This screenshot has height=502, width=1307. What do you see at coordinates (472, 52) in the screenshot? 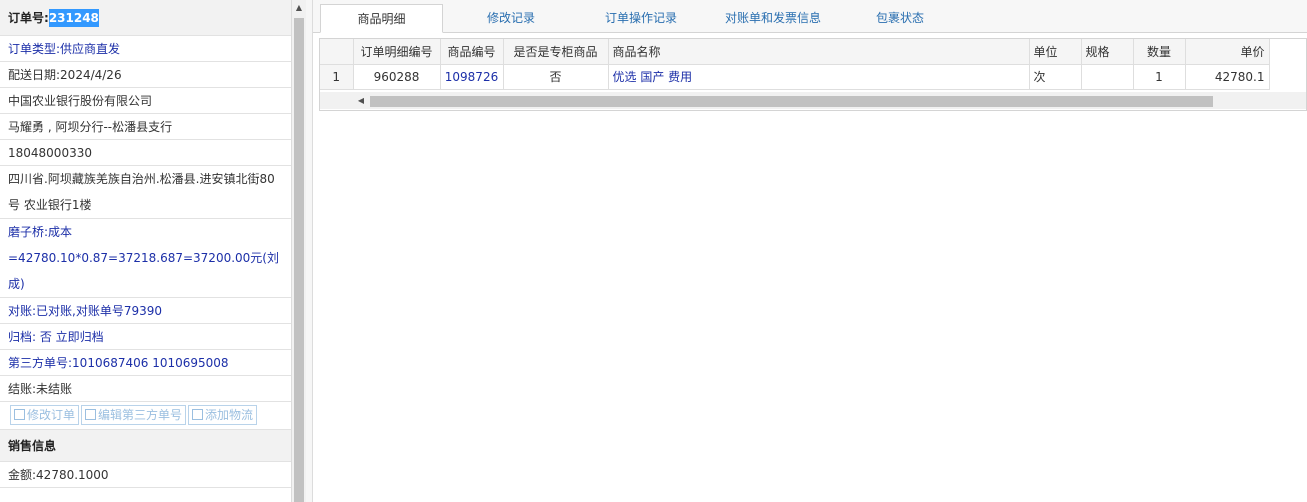
I see `col-product-id: 商品编号` at bounding box center [472, 52].